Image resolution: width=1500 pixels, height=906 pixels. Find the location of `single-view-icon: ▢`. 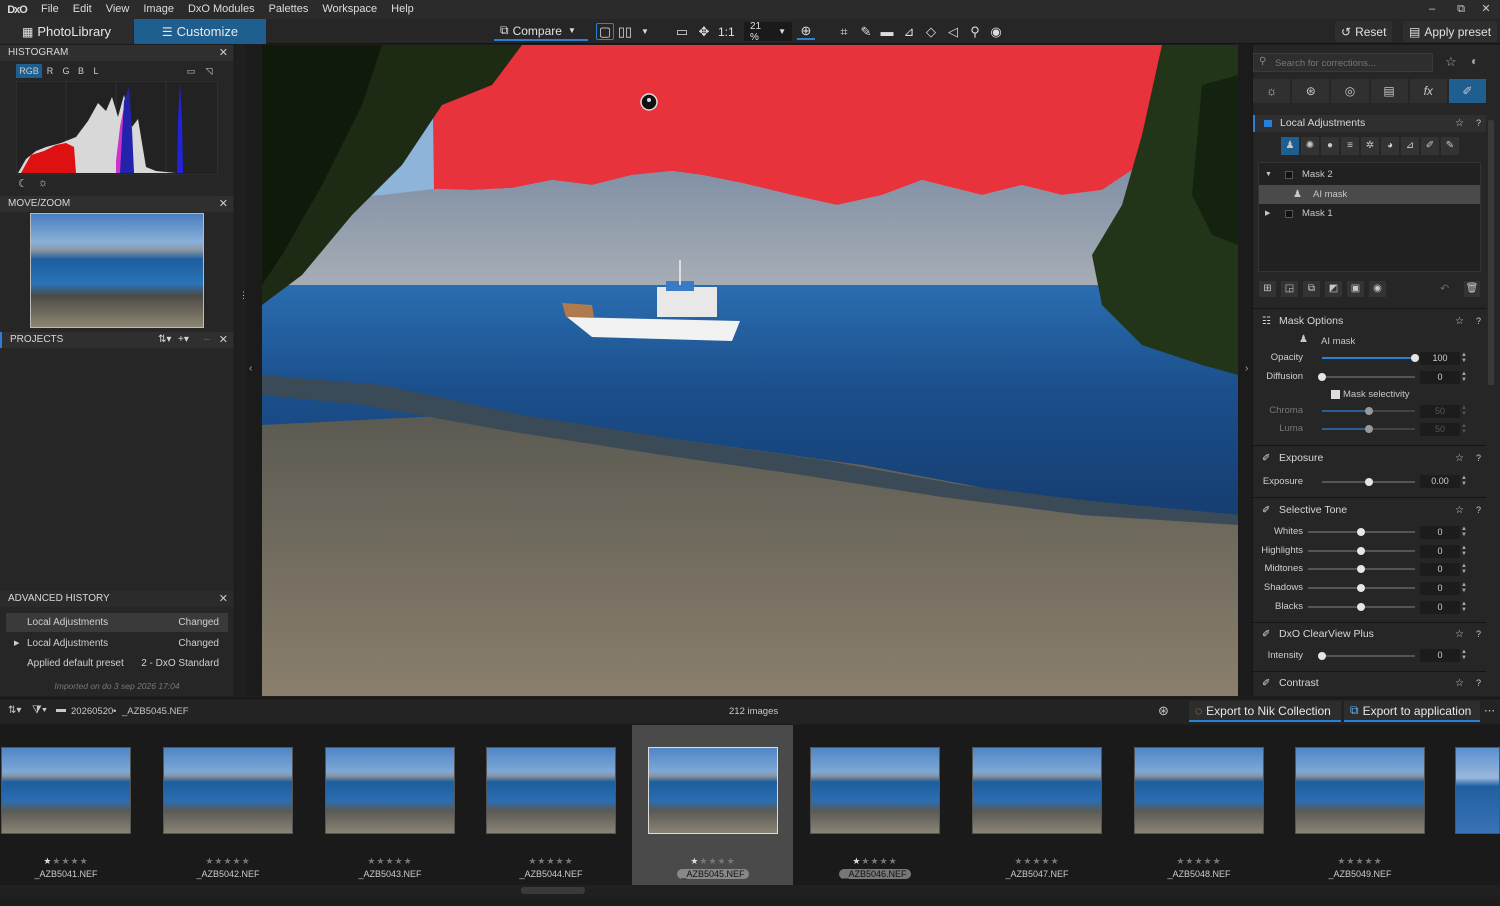

single-view-icon: ▢ is located at coordinates (605, 31).